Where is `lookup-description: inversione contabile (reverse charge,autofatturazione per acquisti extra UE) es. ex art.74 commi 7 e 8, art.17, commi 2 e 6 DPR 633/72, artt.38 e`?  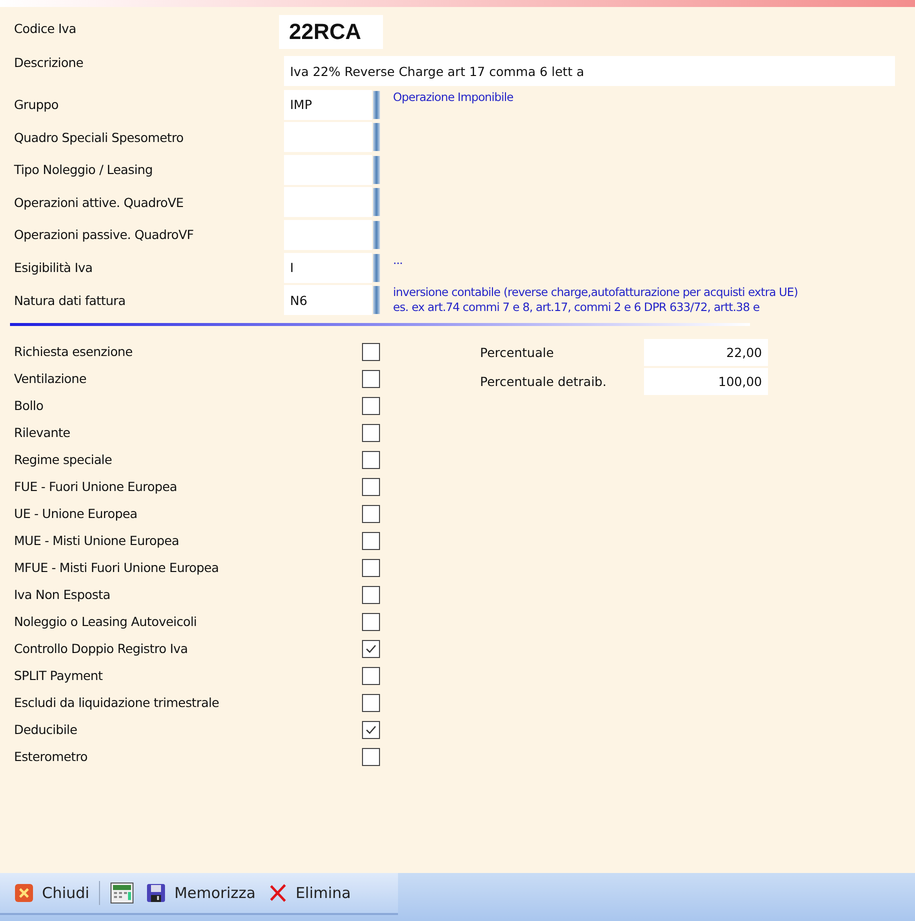
lookup-description: inversione contabile (reverse charge,autofatturazione per acquisti extra UE) es. ex art.74 commi 7 e 8, art.17, commi 2 e 6 DPR 633/72, artt.38 e is located at coordinates (596, 300).